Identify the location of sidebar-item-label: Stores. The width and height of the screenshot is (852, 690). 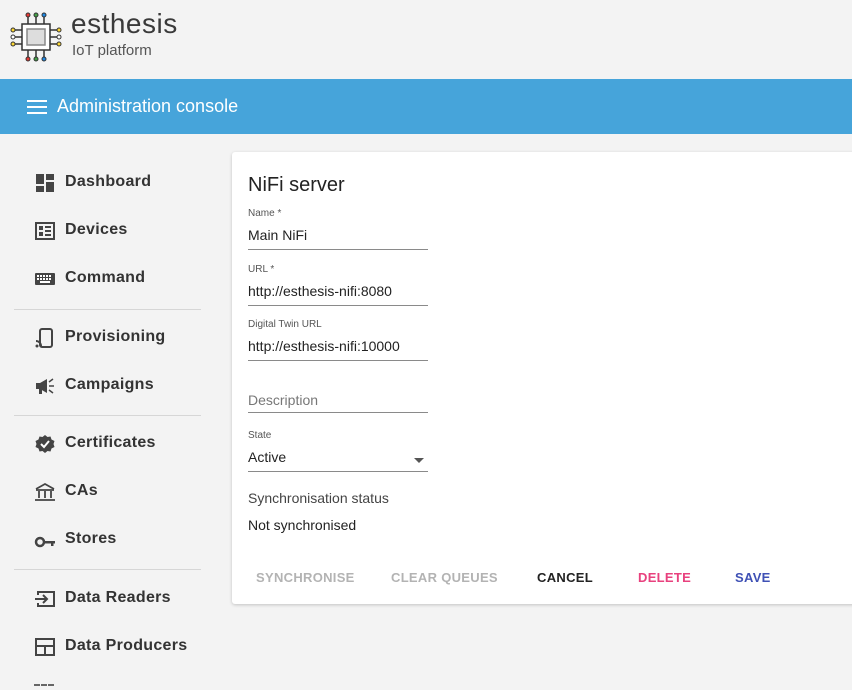
(91, 538).